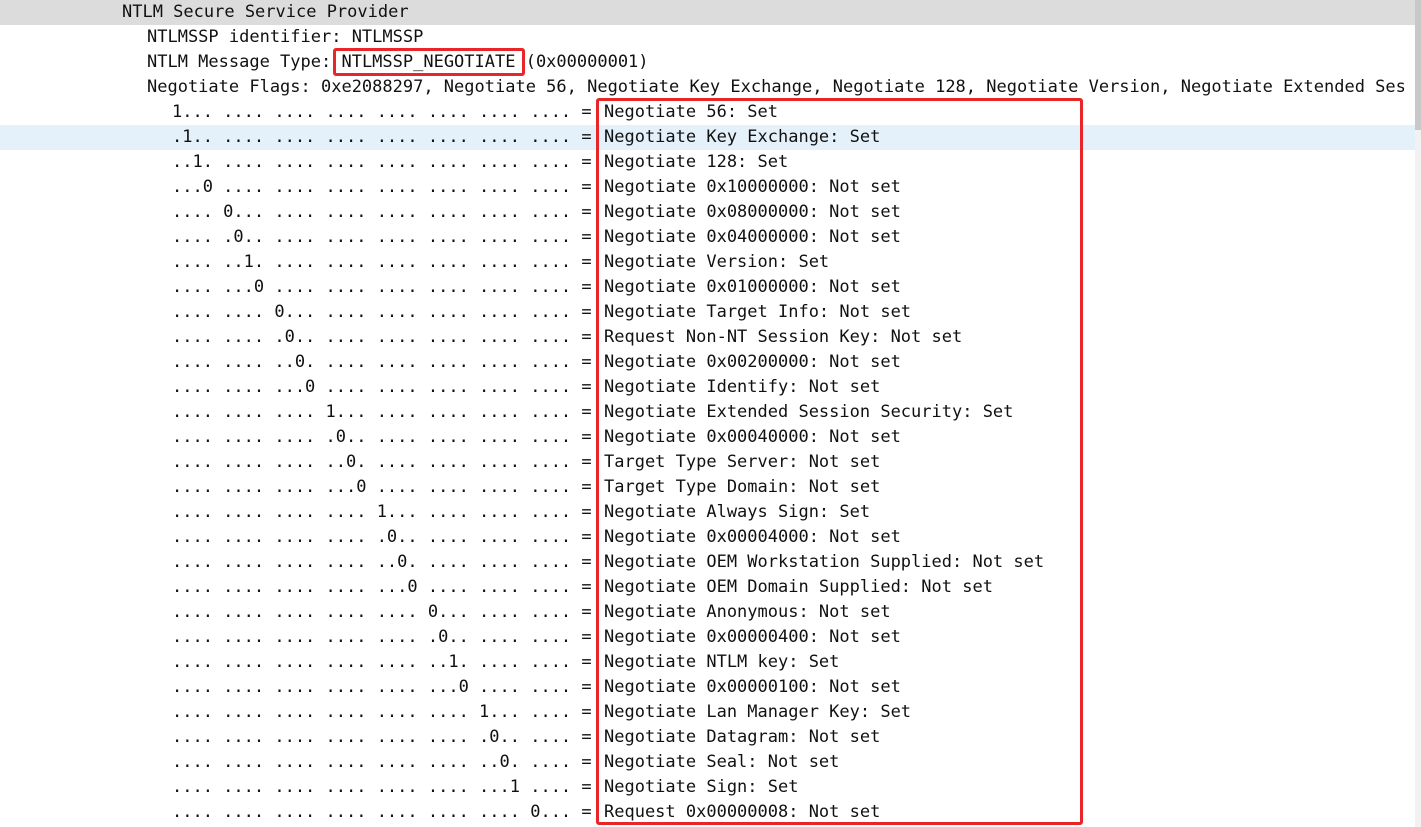 Image resolution: width=1421 pixels, height=827 pixels. What do you see at coordinates (1418, 413) in the screenshot?
I see `vertical-scrollbar` at bounding box center [1418, 413].